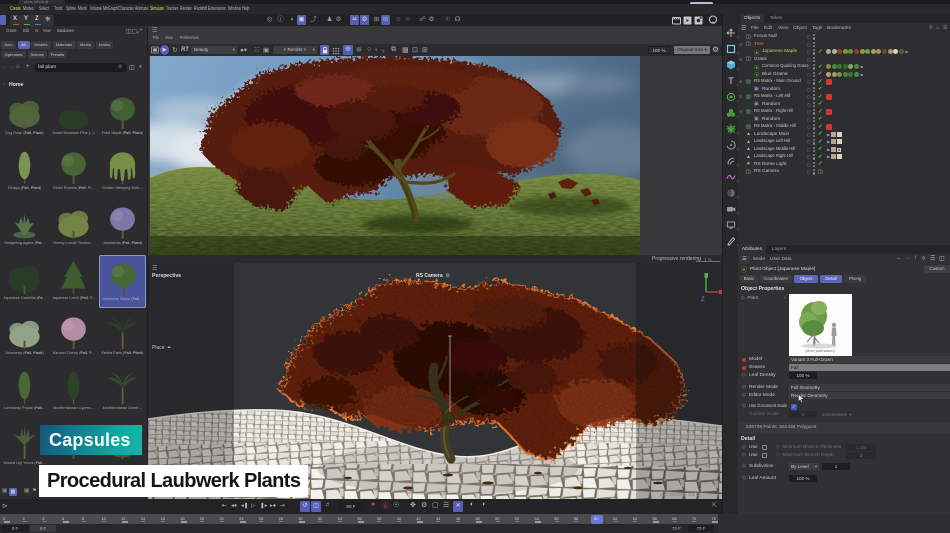 The height and width of the screenshot is (533, 950). What do you see at coordinates (820, 350) in the screenshot?
I see `svg-text: (Acer palmatum)` at bounding box center [820, 350].